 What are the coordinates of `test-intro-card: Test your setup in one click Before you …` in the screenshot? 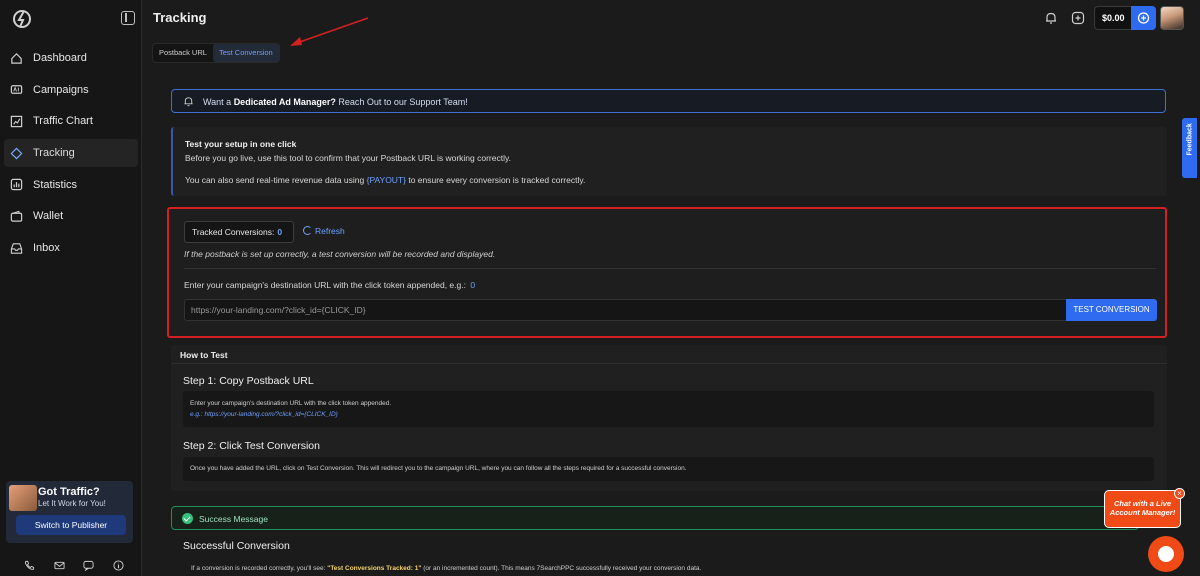 It's located at (669, 161).